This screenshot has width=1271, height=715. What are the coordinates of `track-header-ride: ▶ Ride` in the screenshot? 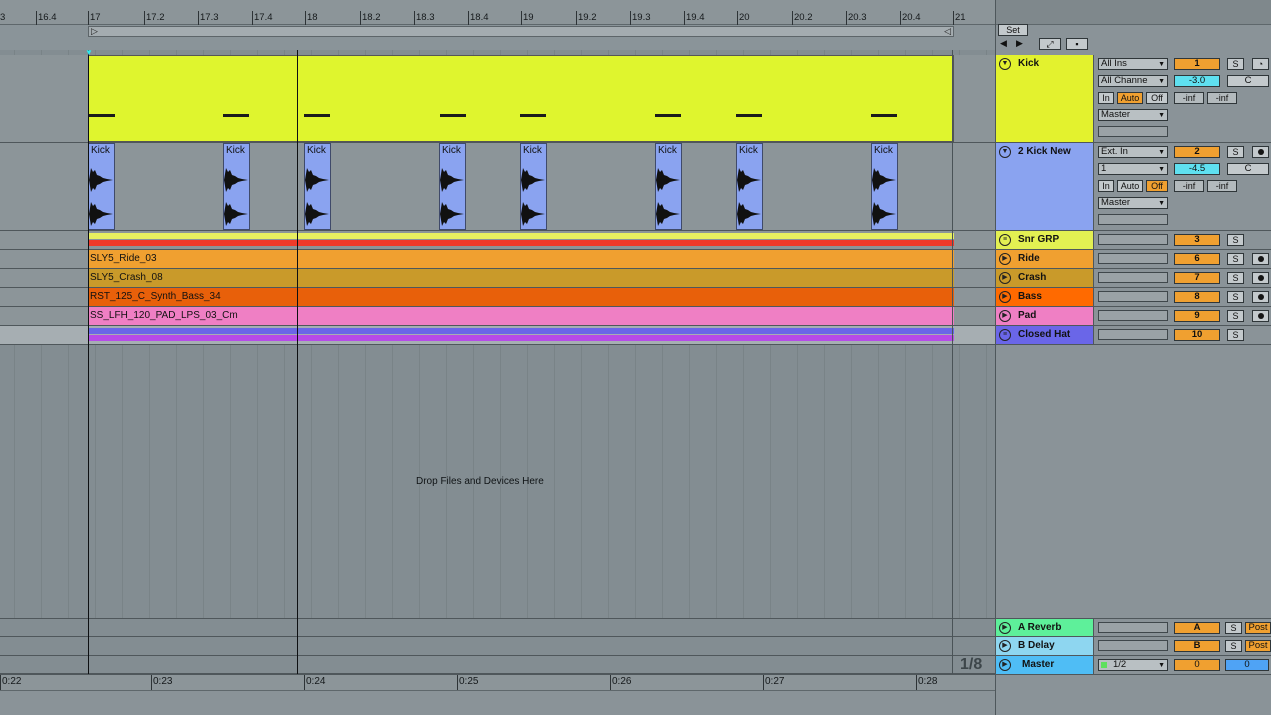 It's located at (1045, 259).